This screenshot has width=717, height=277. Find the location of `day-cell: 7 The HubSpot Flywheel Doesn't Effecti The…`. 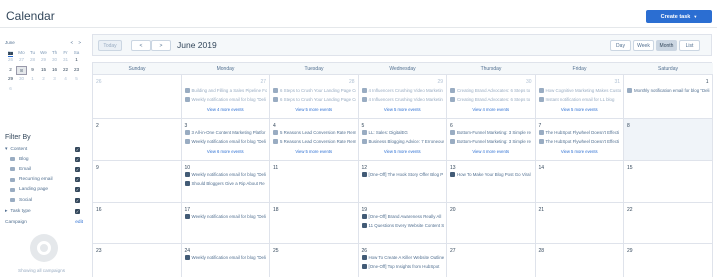

day-cell: 7 The HubSpot Flywheel Doesn't Effecti The… is located at coordinates (579, 140).